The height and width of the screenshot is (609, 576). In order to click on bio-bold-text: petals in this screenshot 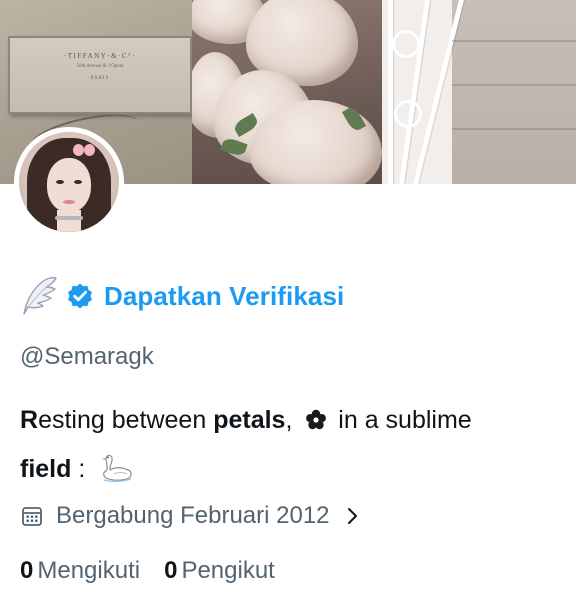, I will do `click(249, 420)`.